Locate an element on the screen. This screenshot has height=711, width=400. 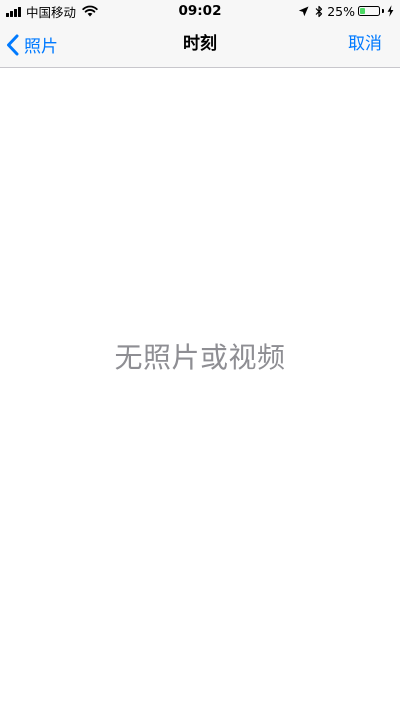
battery-percent: 25% is located at coordinates (341, 11).